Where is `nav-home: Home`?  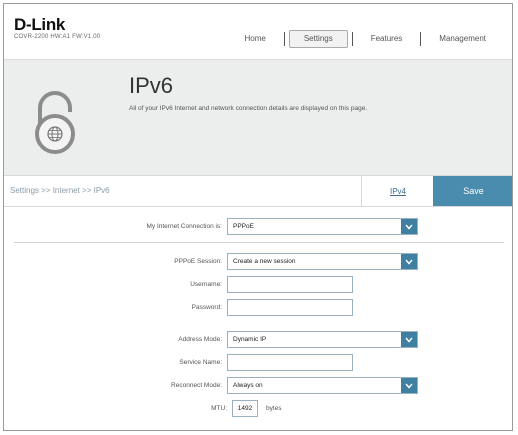
nav-home: Home is located at coordinates (254, 39).